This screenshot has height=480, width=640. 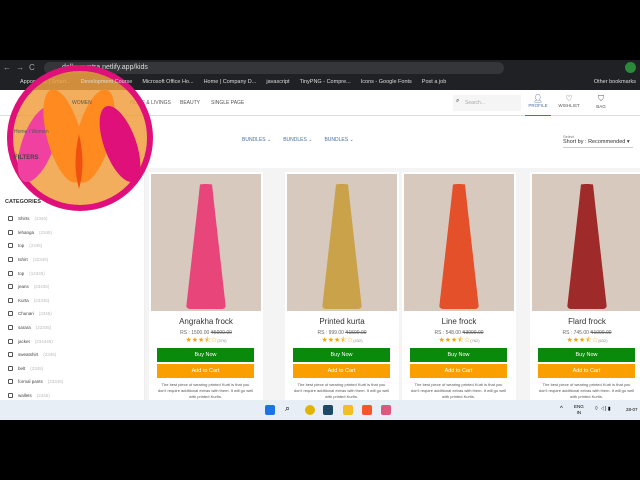 What do you see at coordinates (277, 84) in the screenshot?
I see `bookmark: javascript` at bounding box center [277, 84].